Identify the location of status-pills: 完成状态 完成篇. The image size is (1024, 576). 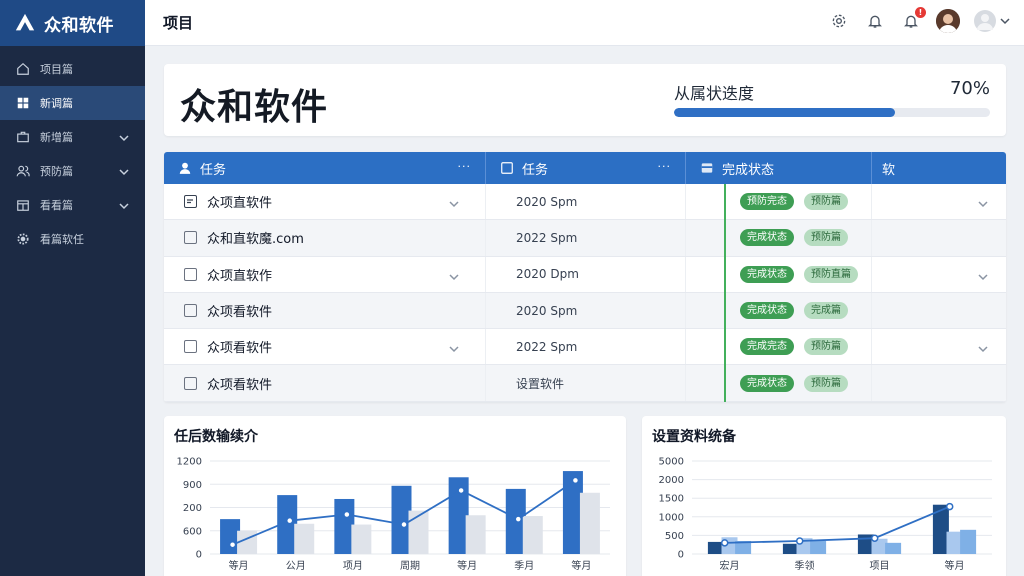
(767, 311).